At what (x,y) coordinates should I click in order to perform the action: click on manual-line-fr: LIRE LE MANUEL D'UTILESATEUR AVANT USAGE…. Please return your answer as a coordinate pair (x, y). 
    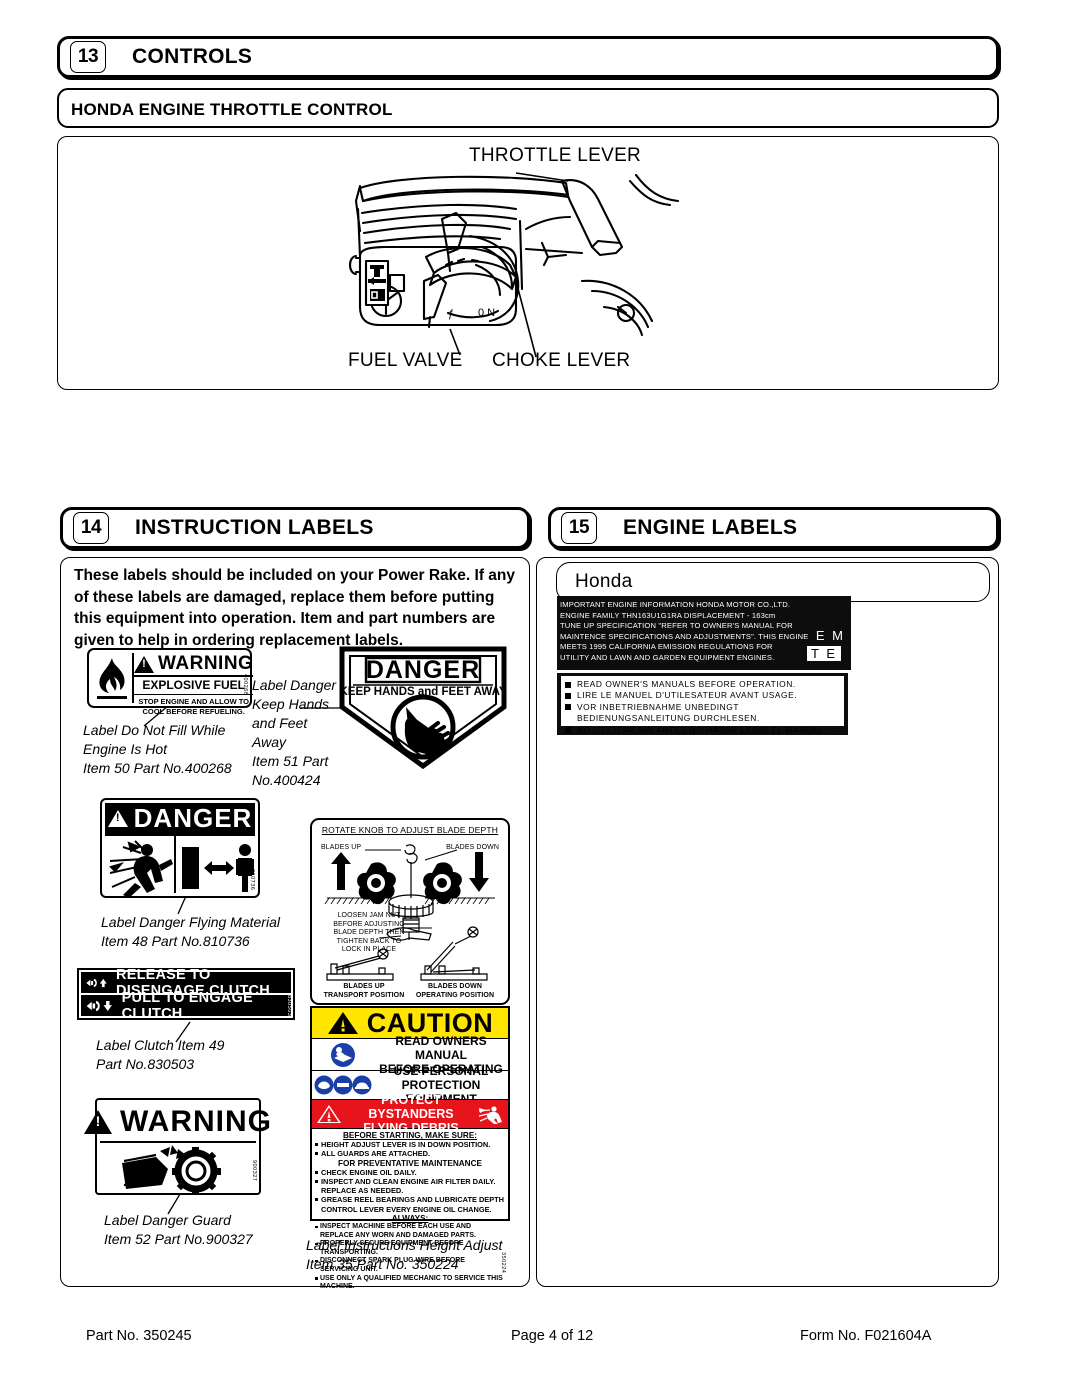
    Looking at the image, I should click on (702, 695).